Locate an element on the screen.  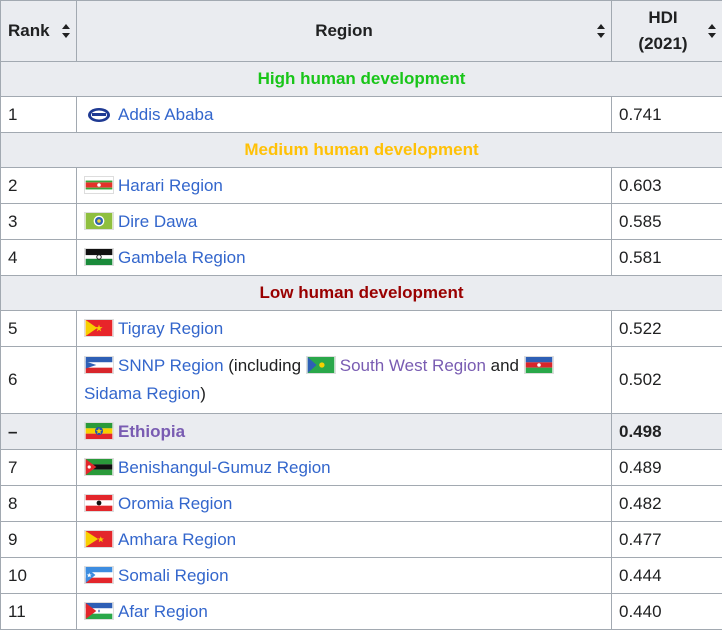
hdi-cell: 0.498 is located at coordinates (666, 431).